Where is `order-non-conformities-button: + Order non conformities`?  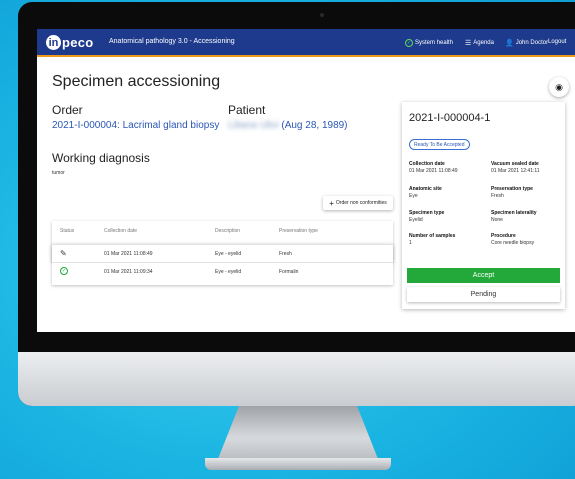 order-non-conformities-button: + Order non conformities is located at coordinates (358, 203).